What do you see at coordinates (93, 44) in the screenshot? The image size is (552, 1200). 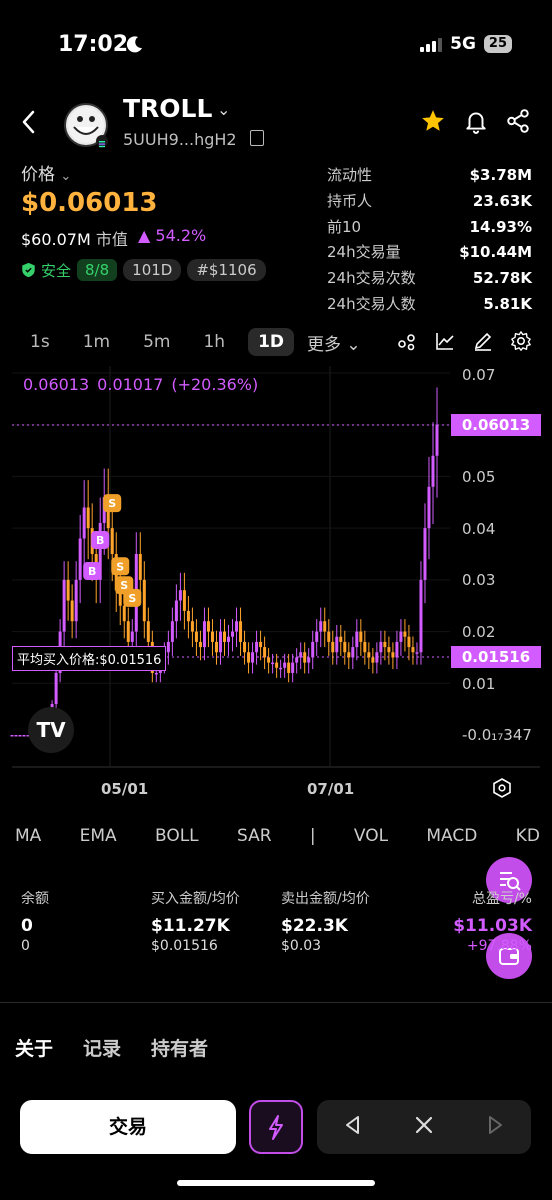 I see `status-time: 17:02` at bounding box center [93, 44].